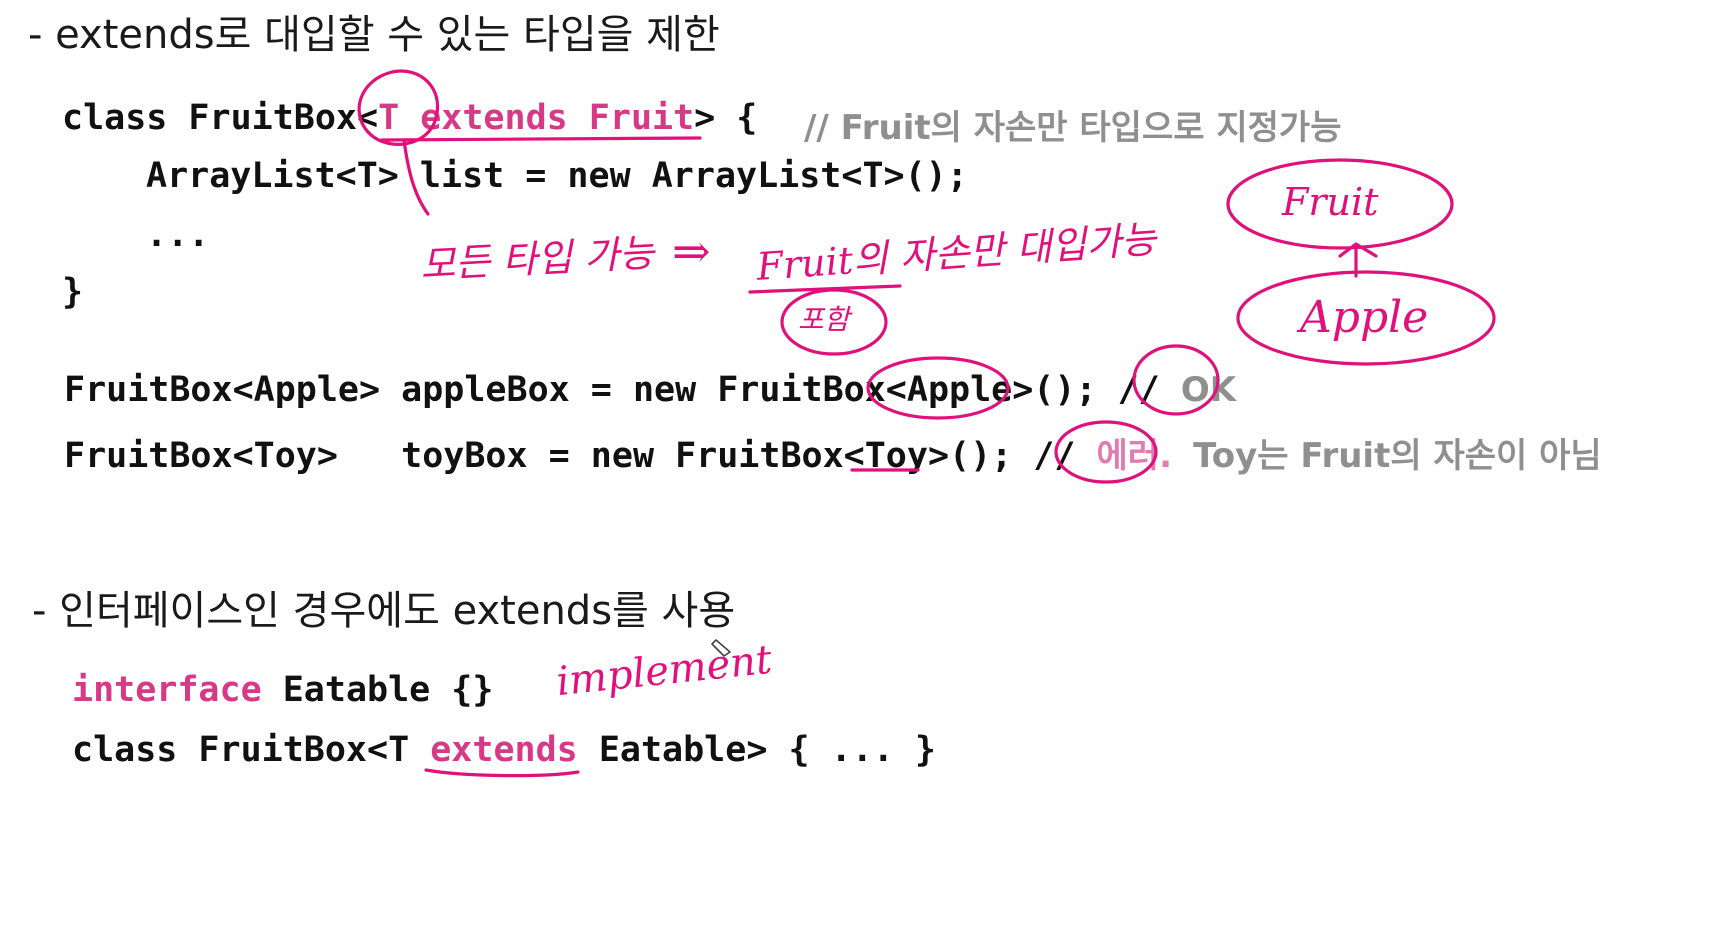 The width and height of the screenshot is (1734, 932). What do you see at coordinates (388, 690) in the screenshot?
I see `code-interface-rest: Eatable {}` at bounding box center [388, 690].